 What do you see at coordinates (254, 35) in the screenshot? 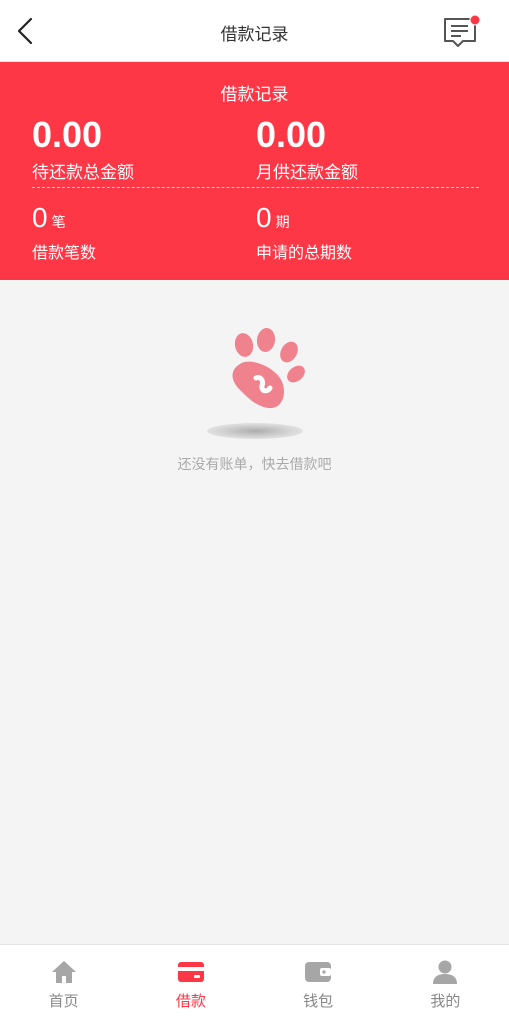
I see `page-title: 借款记录` at bounding box center [254, 35].